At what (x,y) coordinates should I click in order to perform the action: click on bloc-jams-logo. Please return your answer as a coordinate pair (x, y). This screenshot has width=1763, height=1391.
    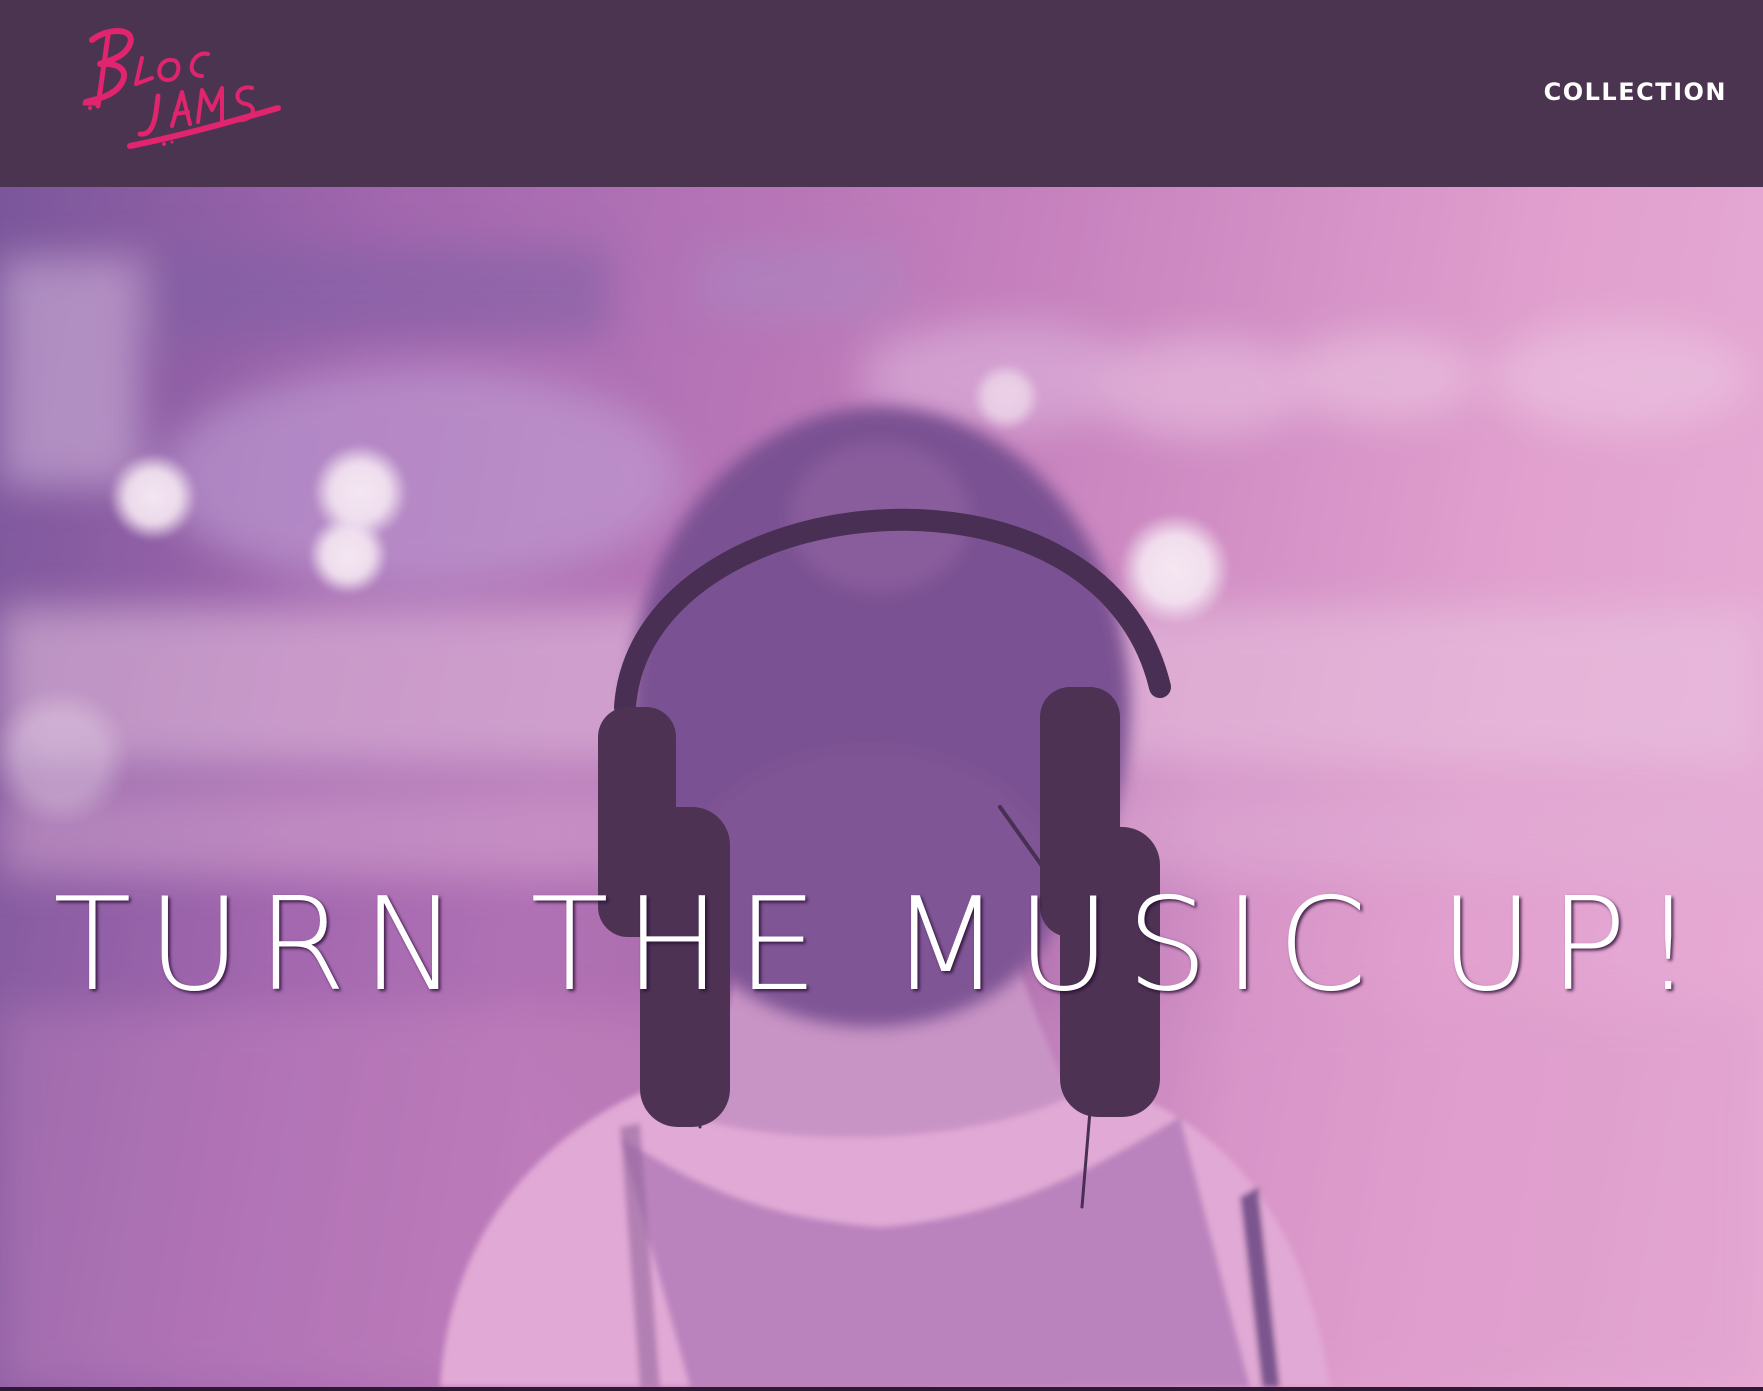
    Looking at the image, I should click on (185, 85).